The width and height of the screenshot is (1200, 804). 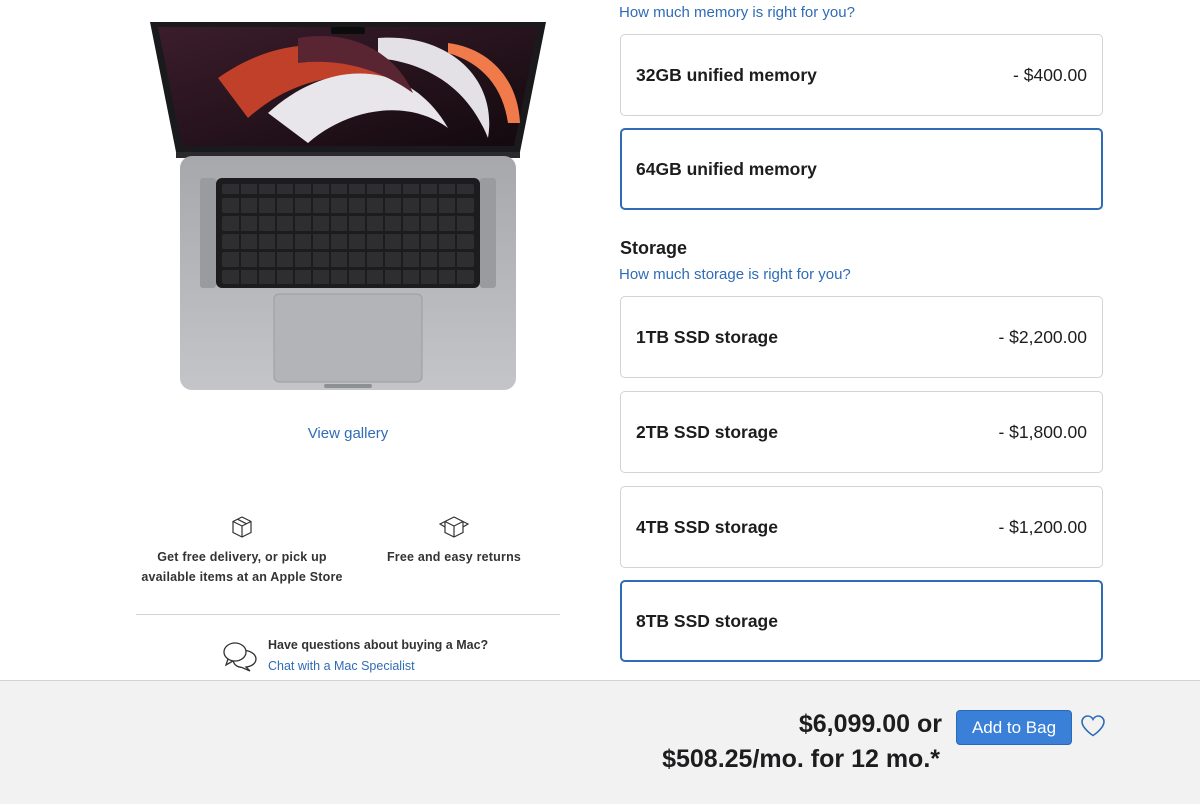 I want to click on storage-option-4tb: 4TB SSD storage - $1,200.00, so click(x=861, y=527).